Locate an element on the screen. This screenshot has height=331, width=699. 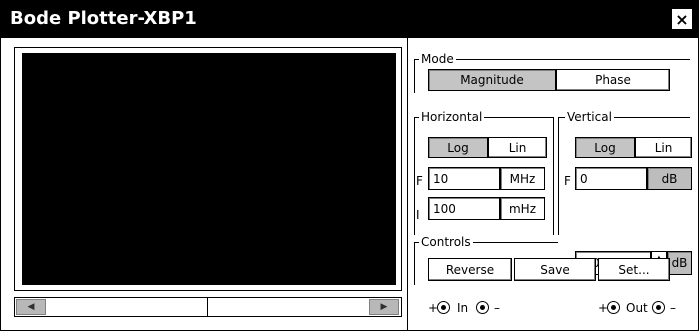
close-button: × is located at coordinates (682, 19).